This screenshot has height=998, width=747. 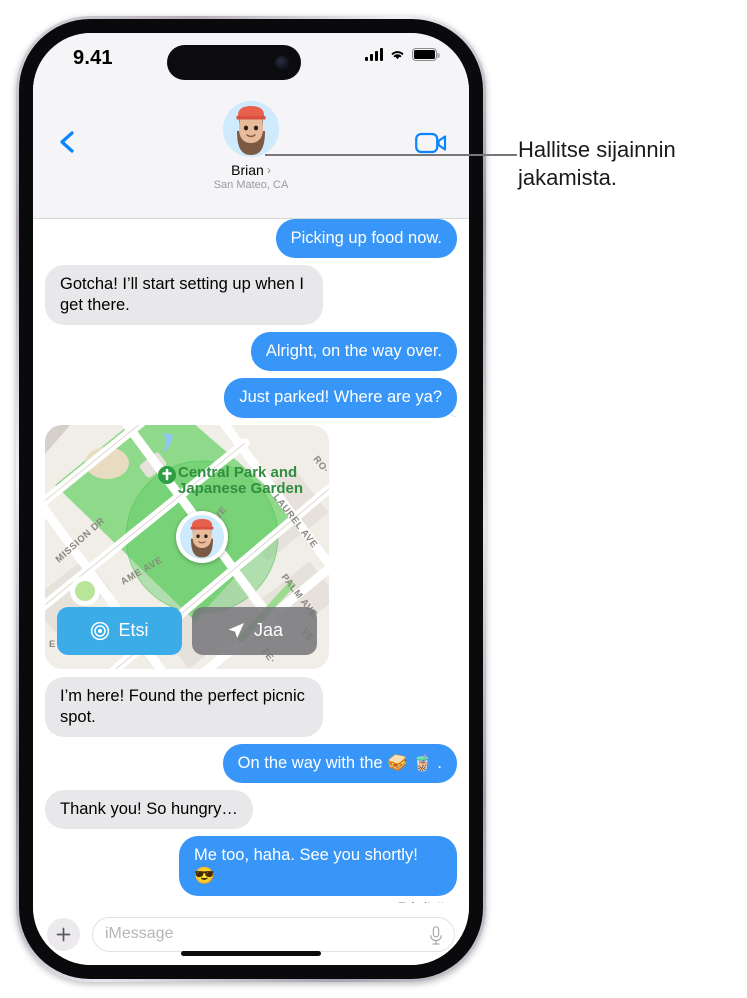 What do you see at coordinates (237, 472) in the screenshot?
I see `svg-text: Central Park and` at bounding box center [237, 472].